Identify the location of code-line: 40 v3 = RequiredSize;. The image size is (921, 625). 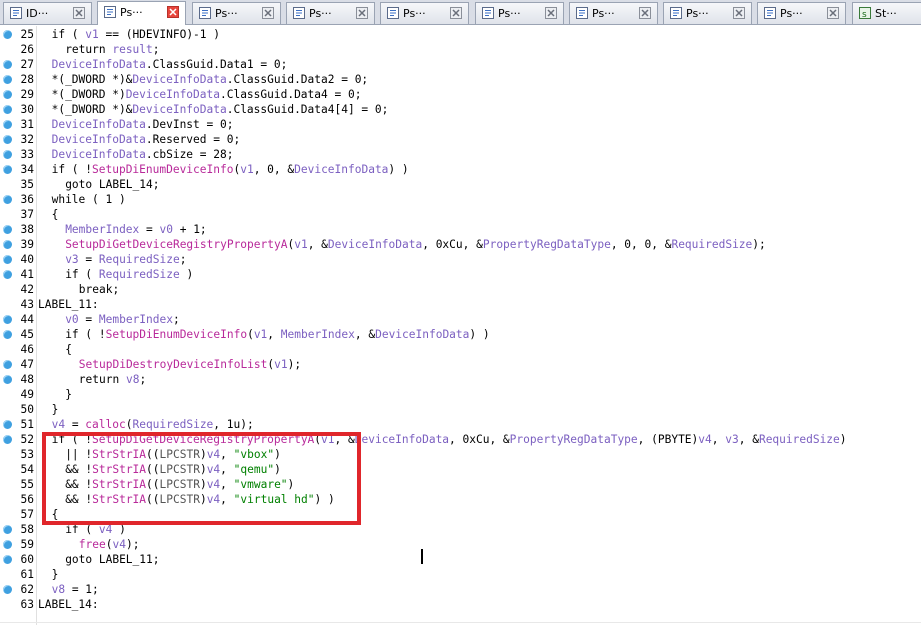
(460, 259).